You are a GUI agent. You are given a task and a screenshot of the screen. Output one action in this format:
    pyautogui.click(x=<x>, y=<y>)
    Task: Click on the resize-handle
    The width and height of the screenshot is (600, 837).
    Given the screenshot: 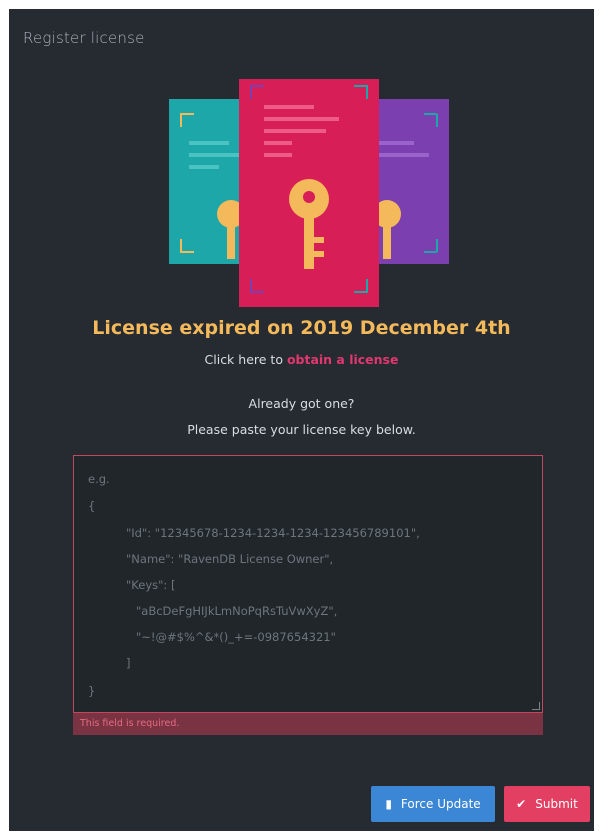 What is the action you would take?
    pyautogui.click(x=536, y=706)
    